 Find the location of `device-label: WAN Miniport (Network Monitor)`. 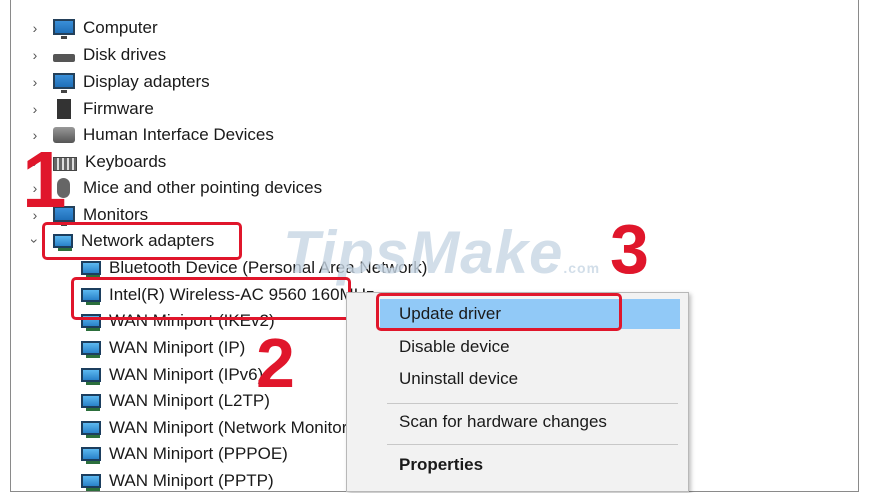

device-label: WAN Miniport (Network Monitor) is located at coordinates (231, 427).